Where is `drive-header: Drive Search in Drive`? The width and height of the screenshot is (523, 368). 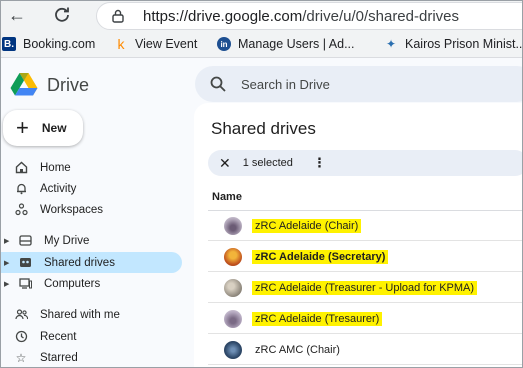 drive-header: Drive Search in Drive is located at coordinates (261, 83).